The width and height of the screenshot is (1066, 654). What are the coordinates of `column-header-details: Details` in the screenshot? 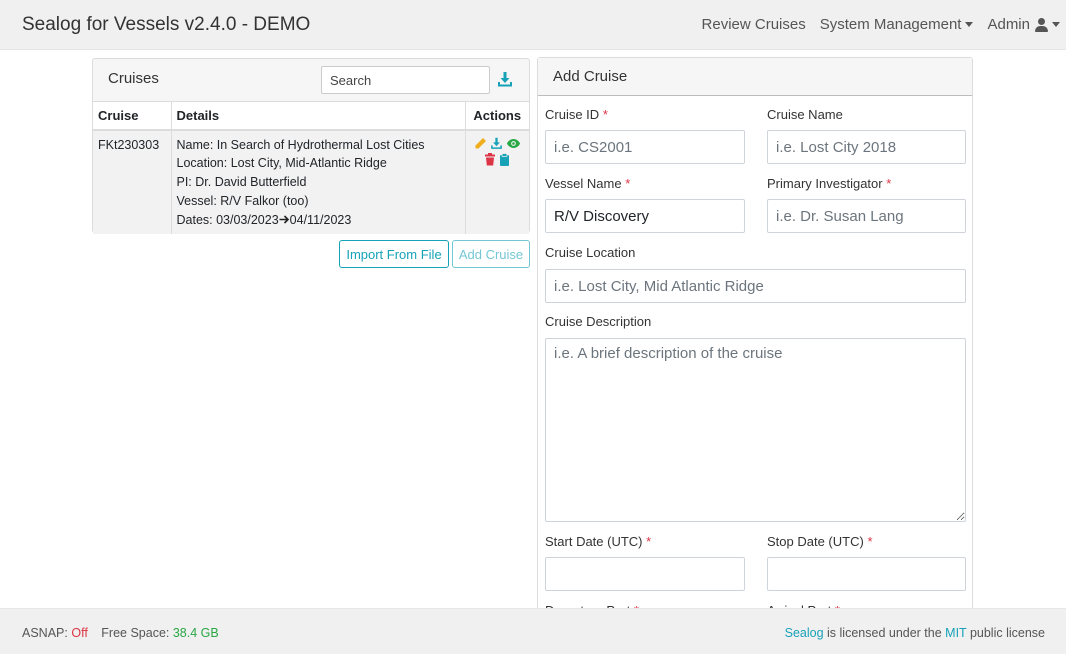 It's located at (318, 116).